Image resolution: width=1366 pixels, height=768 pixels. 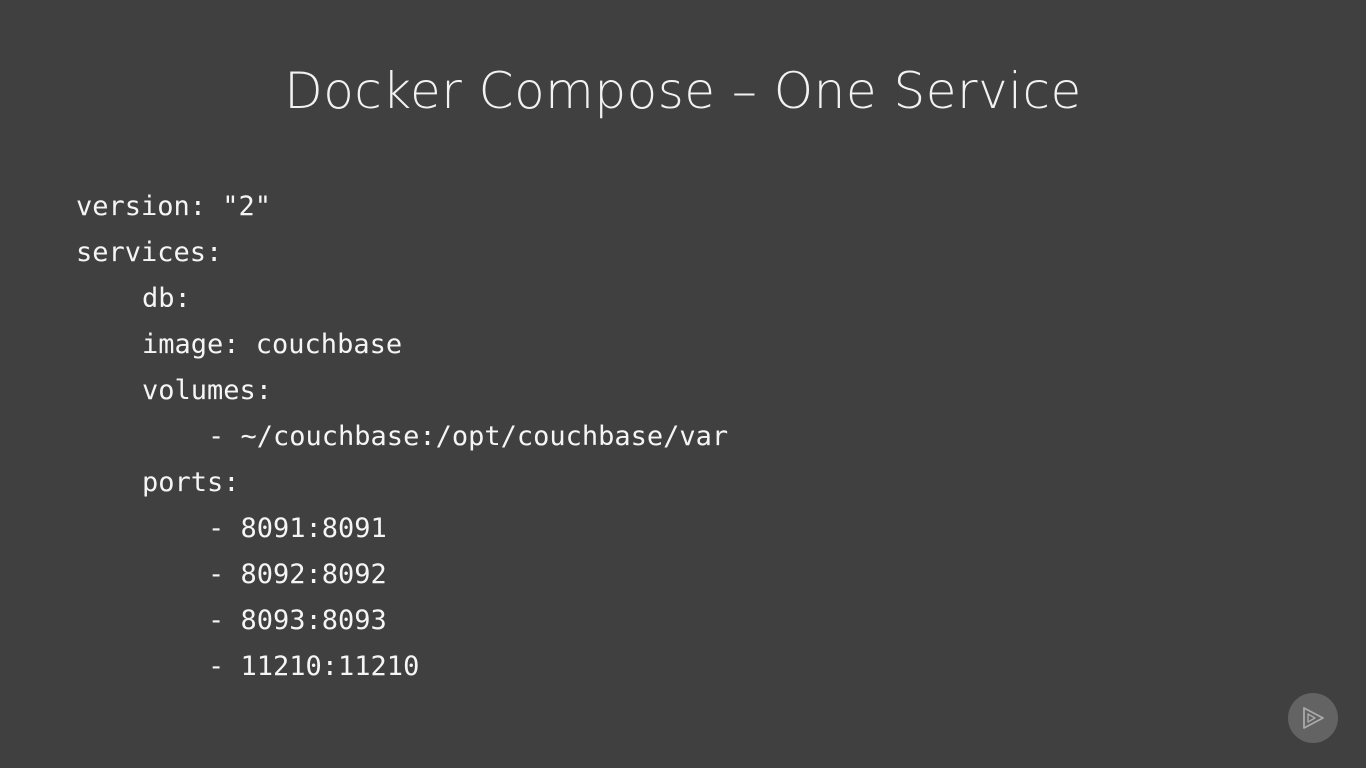 What do you see at coordinates (191, 482) in the screenshot?
I see `code-line-ports: ports:` at bounding box center [191, 482].